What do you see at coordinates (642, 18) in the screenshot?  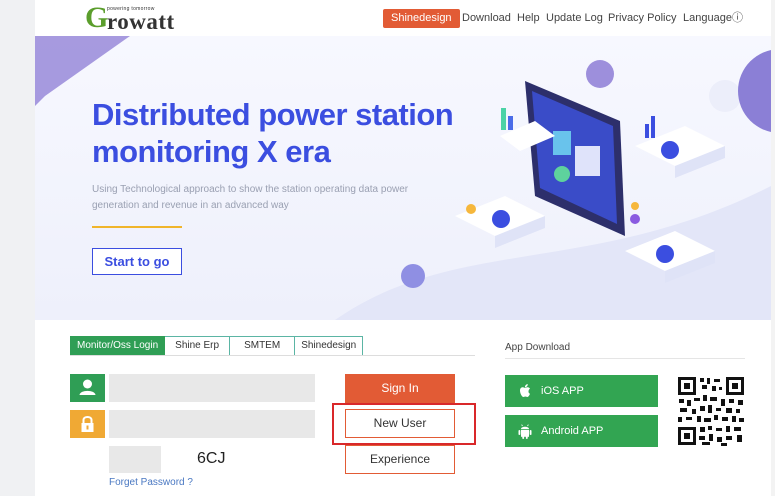 I see `nav-privacy-policy: Privacy Policy` at bounding box center [642, 18].